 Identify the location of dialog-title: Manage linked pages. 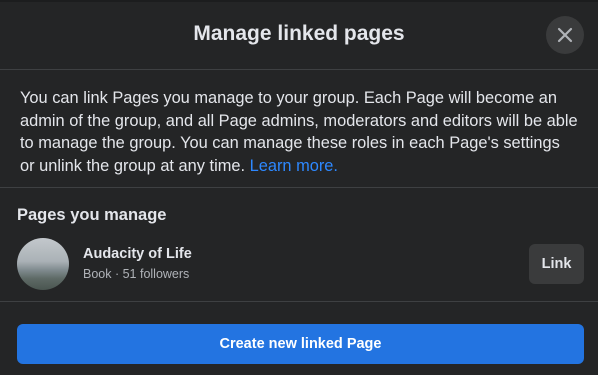
(299, 33).